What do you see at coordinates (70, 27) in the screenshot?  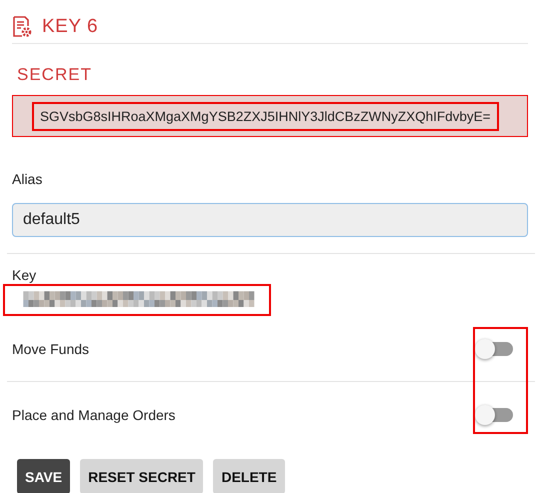 I see `page-title: KEY 6` at bounding box center [70, 27].